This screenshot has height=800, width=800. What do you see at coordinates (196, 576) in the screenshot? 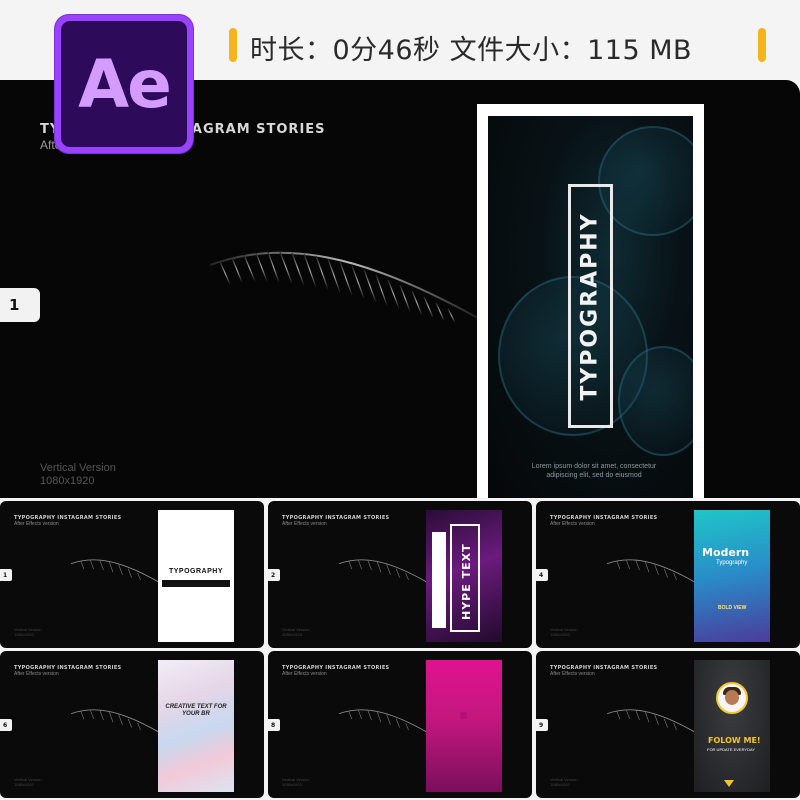
I see `thumb-phone-preview: TYPOGRAPHY` at bounding box center [196, 576].